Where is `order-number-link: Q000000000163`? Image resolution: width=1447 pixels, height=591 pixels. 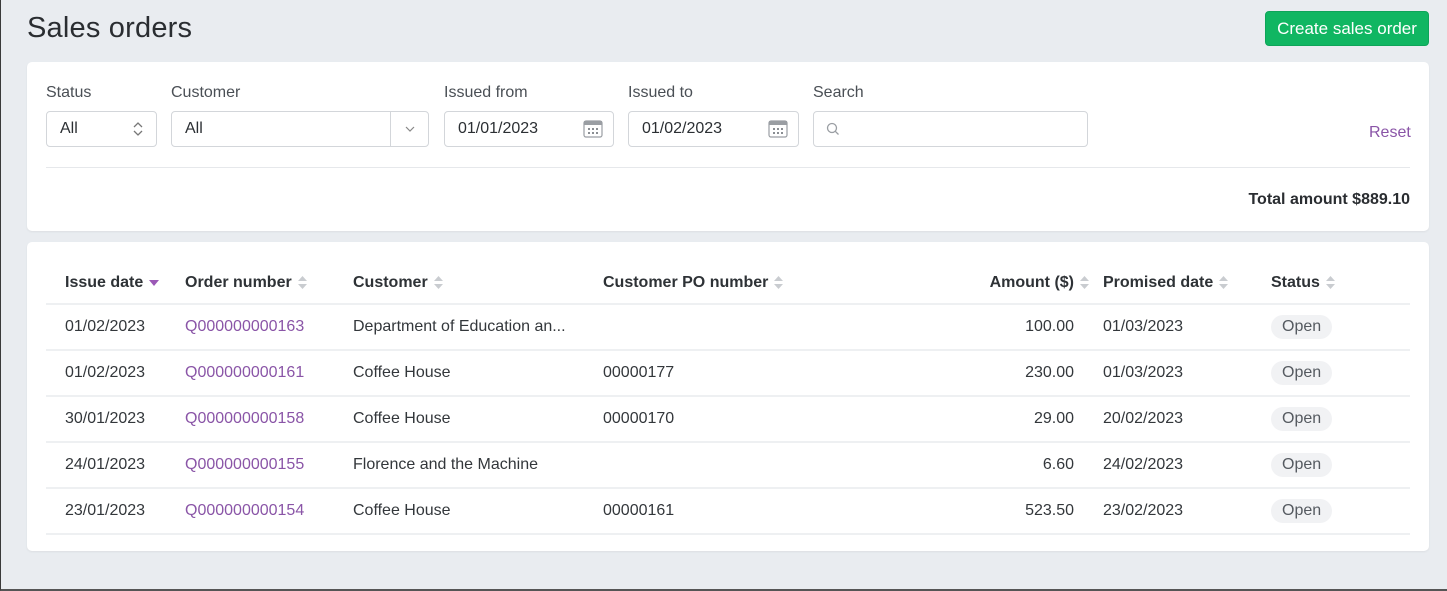
order-number-link: Q000000000163 is located at coordinates (244, 326).